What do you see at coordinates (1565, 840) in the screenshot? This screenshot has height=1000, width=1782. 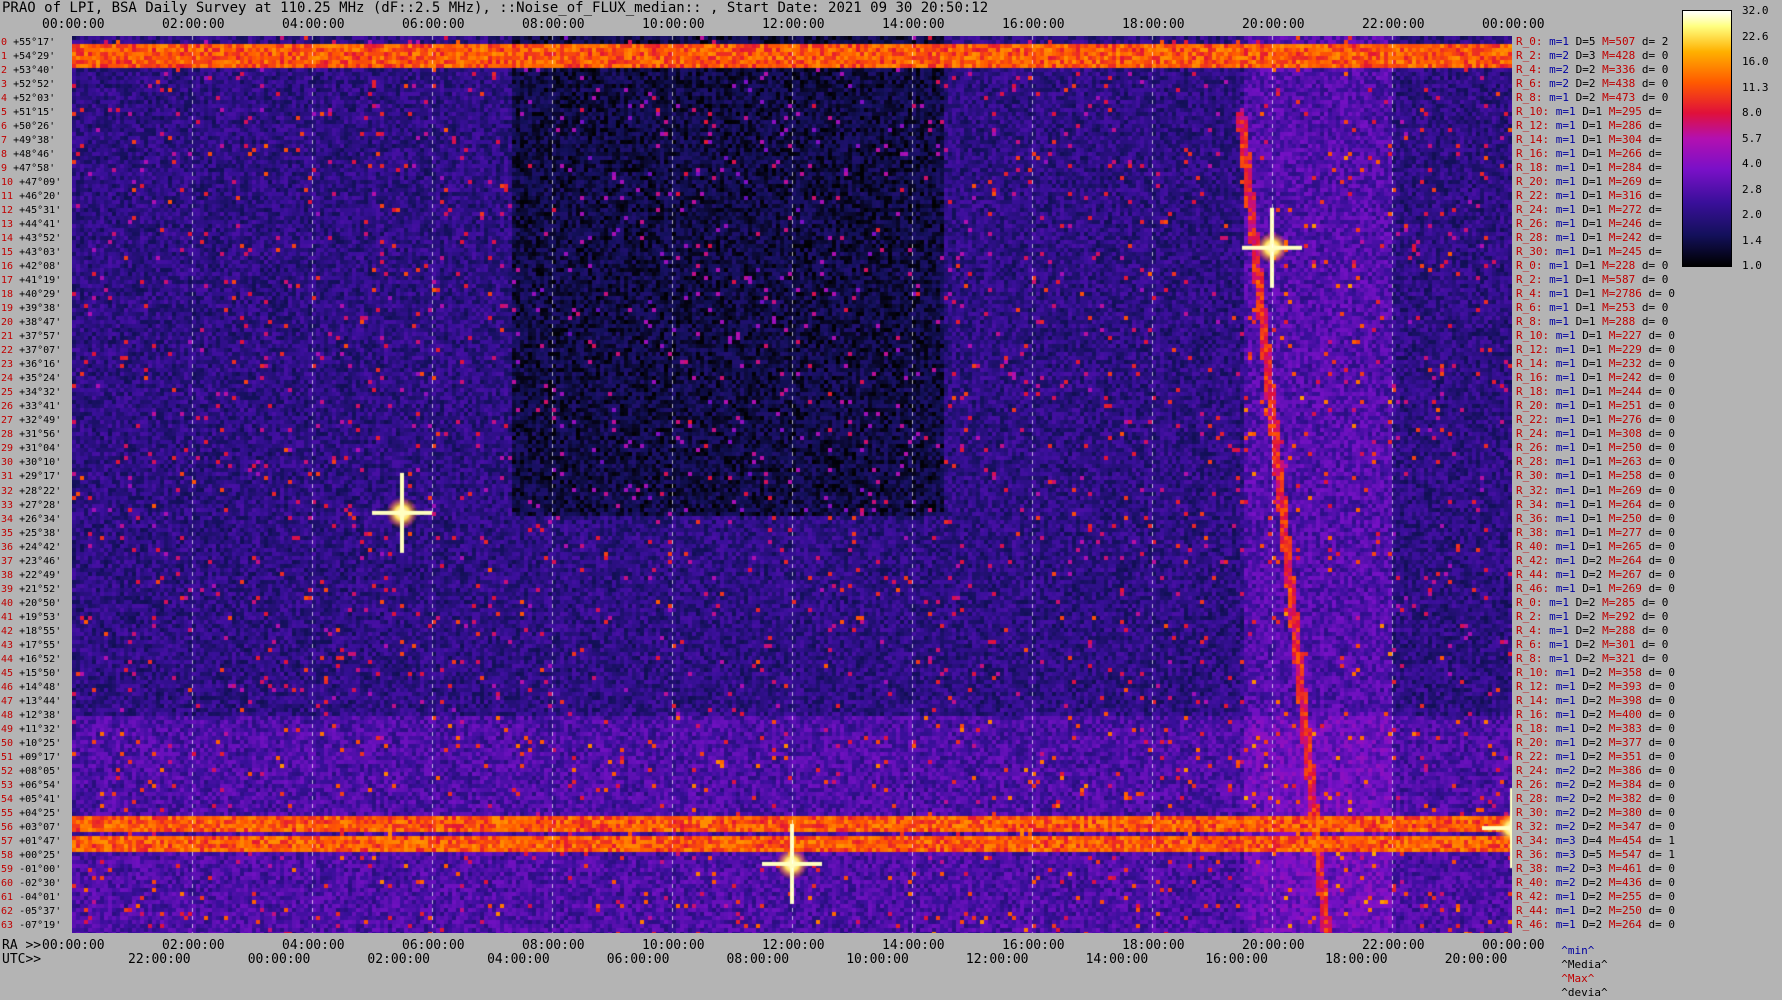 I see `row-stat-m: m=3` at bounding box center [1565, 840].